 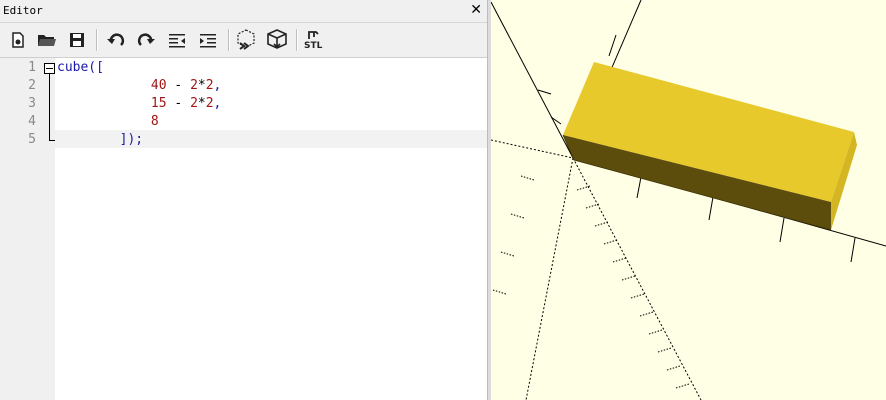 I want to click on close-icon: ✕, so click(x=476, y=10).